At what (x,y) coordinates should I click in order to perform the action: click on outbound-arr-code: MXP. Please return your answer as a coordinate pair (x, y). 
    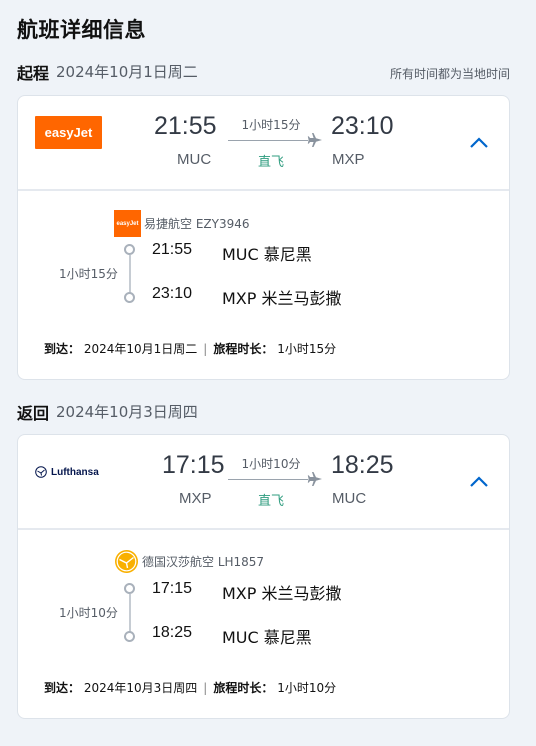
    Looking at the image, I should click on (348, 159).